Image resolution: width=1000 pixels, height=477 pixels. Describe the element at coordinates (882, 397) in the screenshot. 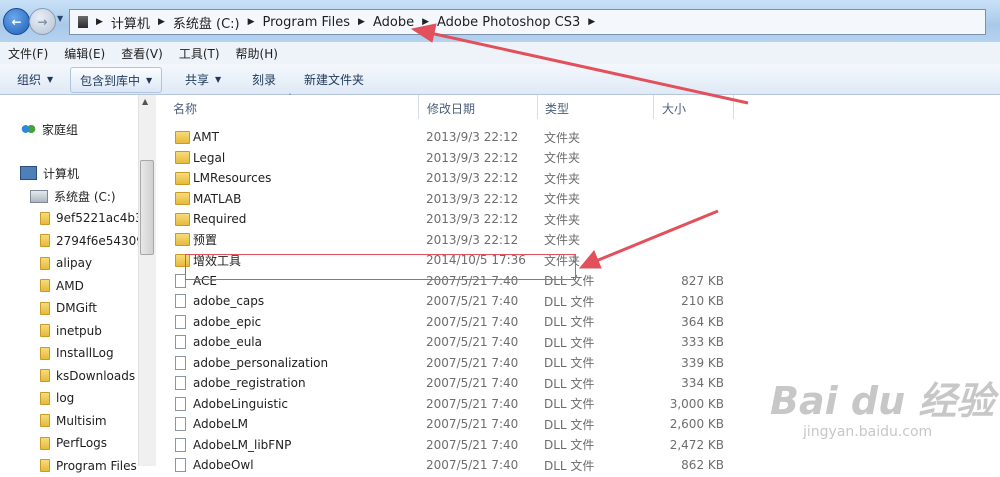

I see `baidu-watermark-logo: Bai du 经验` at that location.